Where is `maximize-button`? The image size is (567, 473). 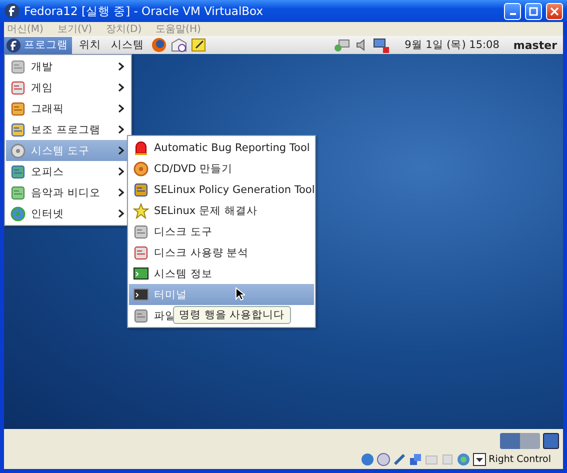 maximize-button is located at coordinates (533, 11).